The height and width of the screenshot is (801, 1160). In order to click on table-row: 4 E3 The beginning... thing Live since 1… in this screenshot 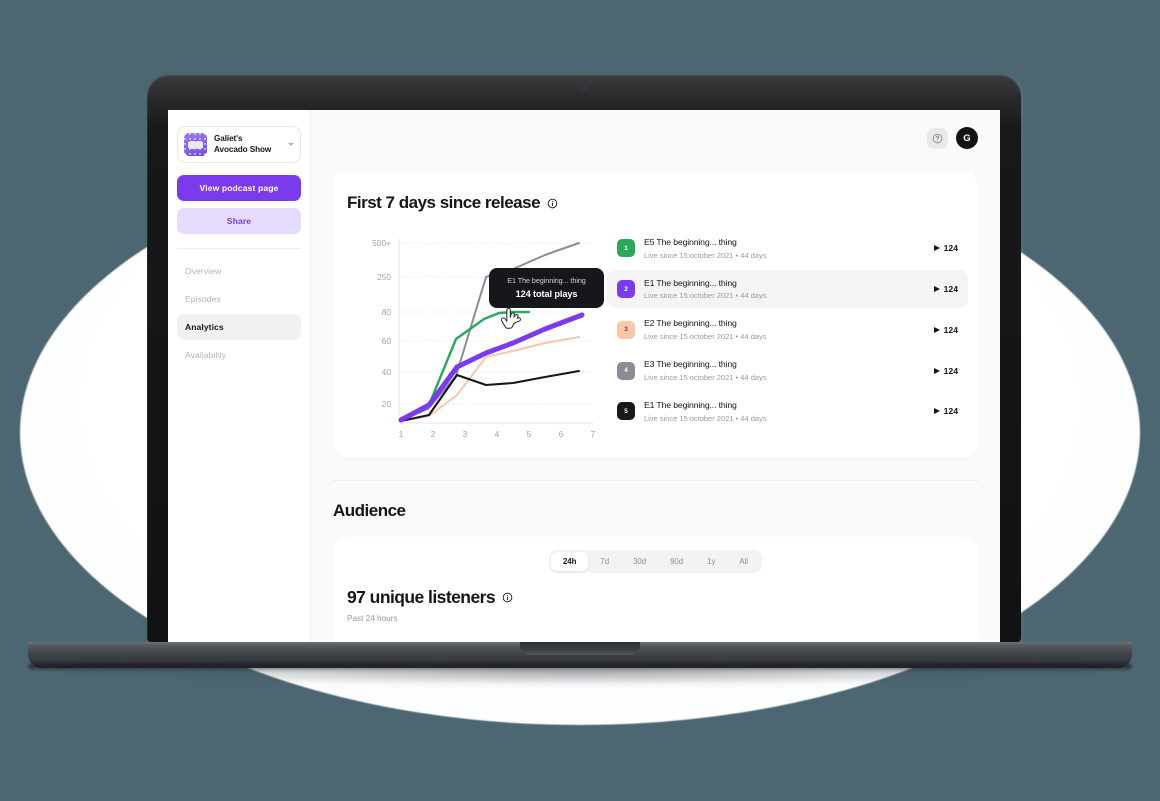, I will do `click(787, 370)`.